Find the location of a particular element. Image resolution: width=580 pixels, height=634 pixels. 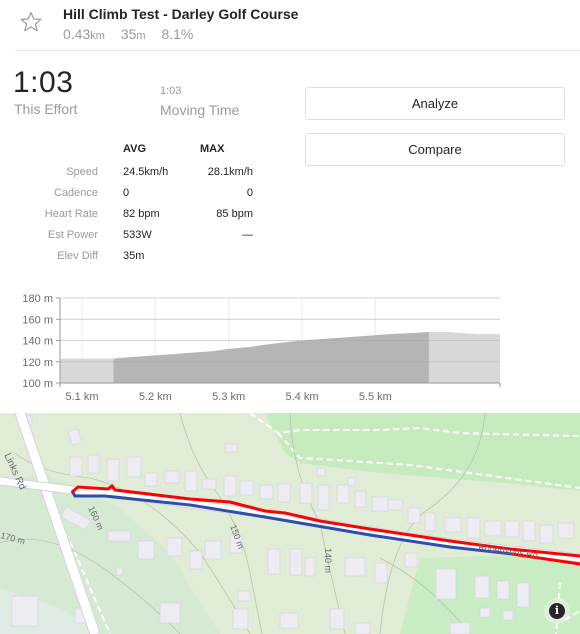

elevation-unit: m is located at coordinates (141, 36).